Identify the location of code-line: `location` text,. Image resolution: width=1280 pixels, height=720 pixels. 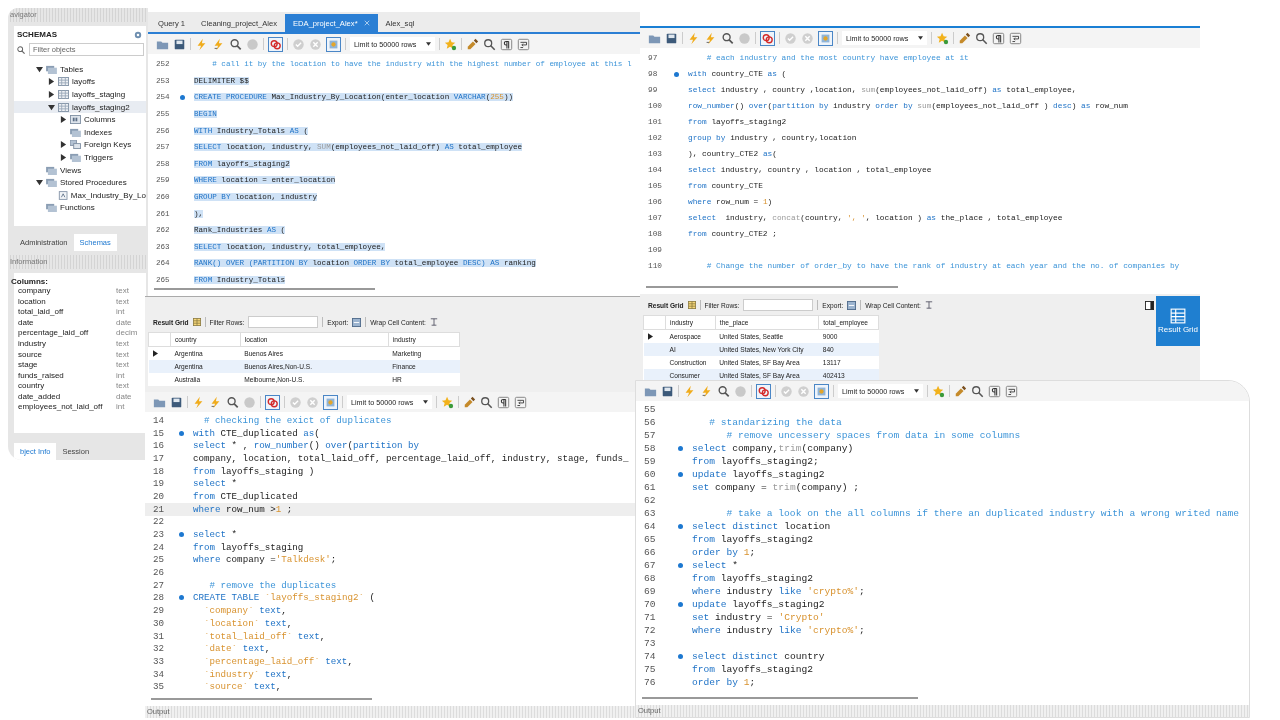
(248, 623).